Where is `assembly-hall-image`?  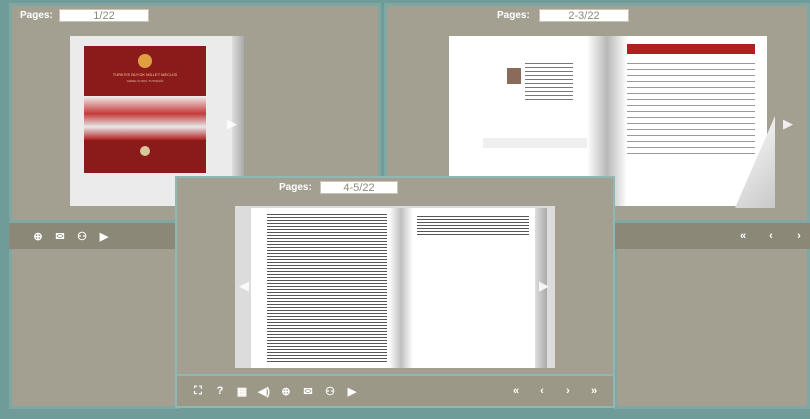
assembly-hall-image is located at coordinates (145, 118).